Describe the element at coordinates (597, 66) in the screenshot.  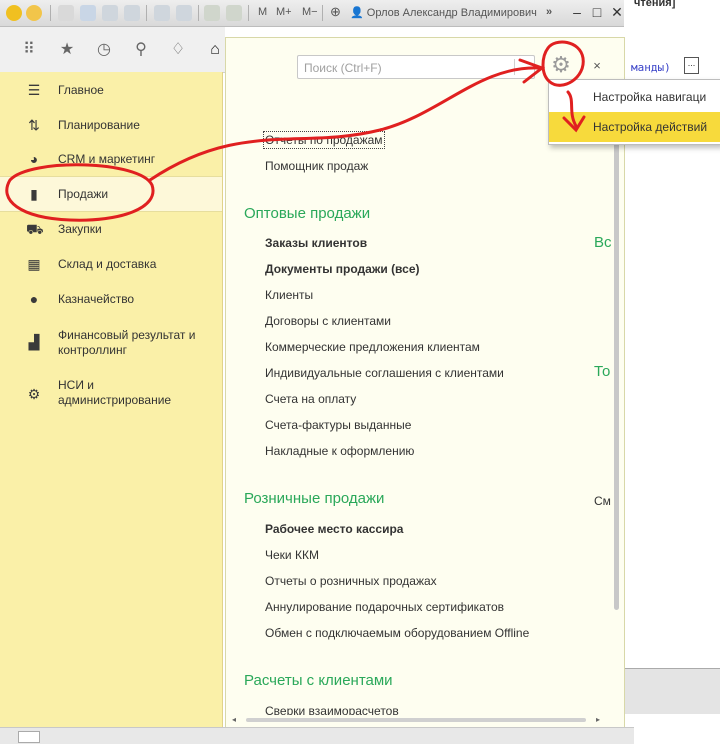
I see `close-panel-button: ×` at that location.